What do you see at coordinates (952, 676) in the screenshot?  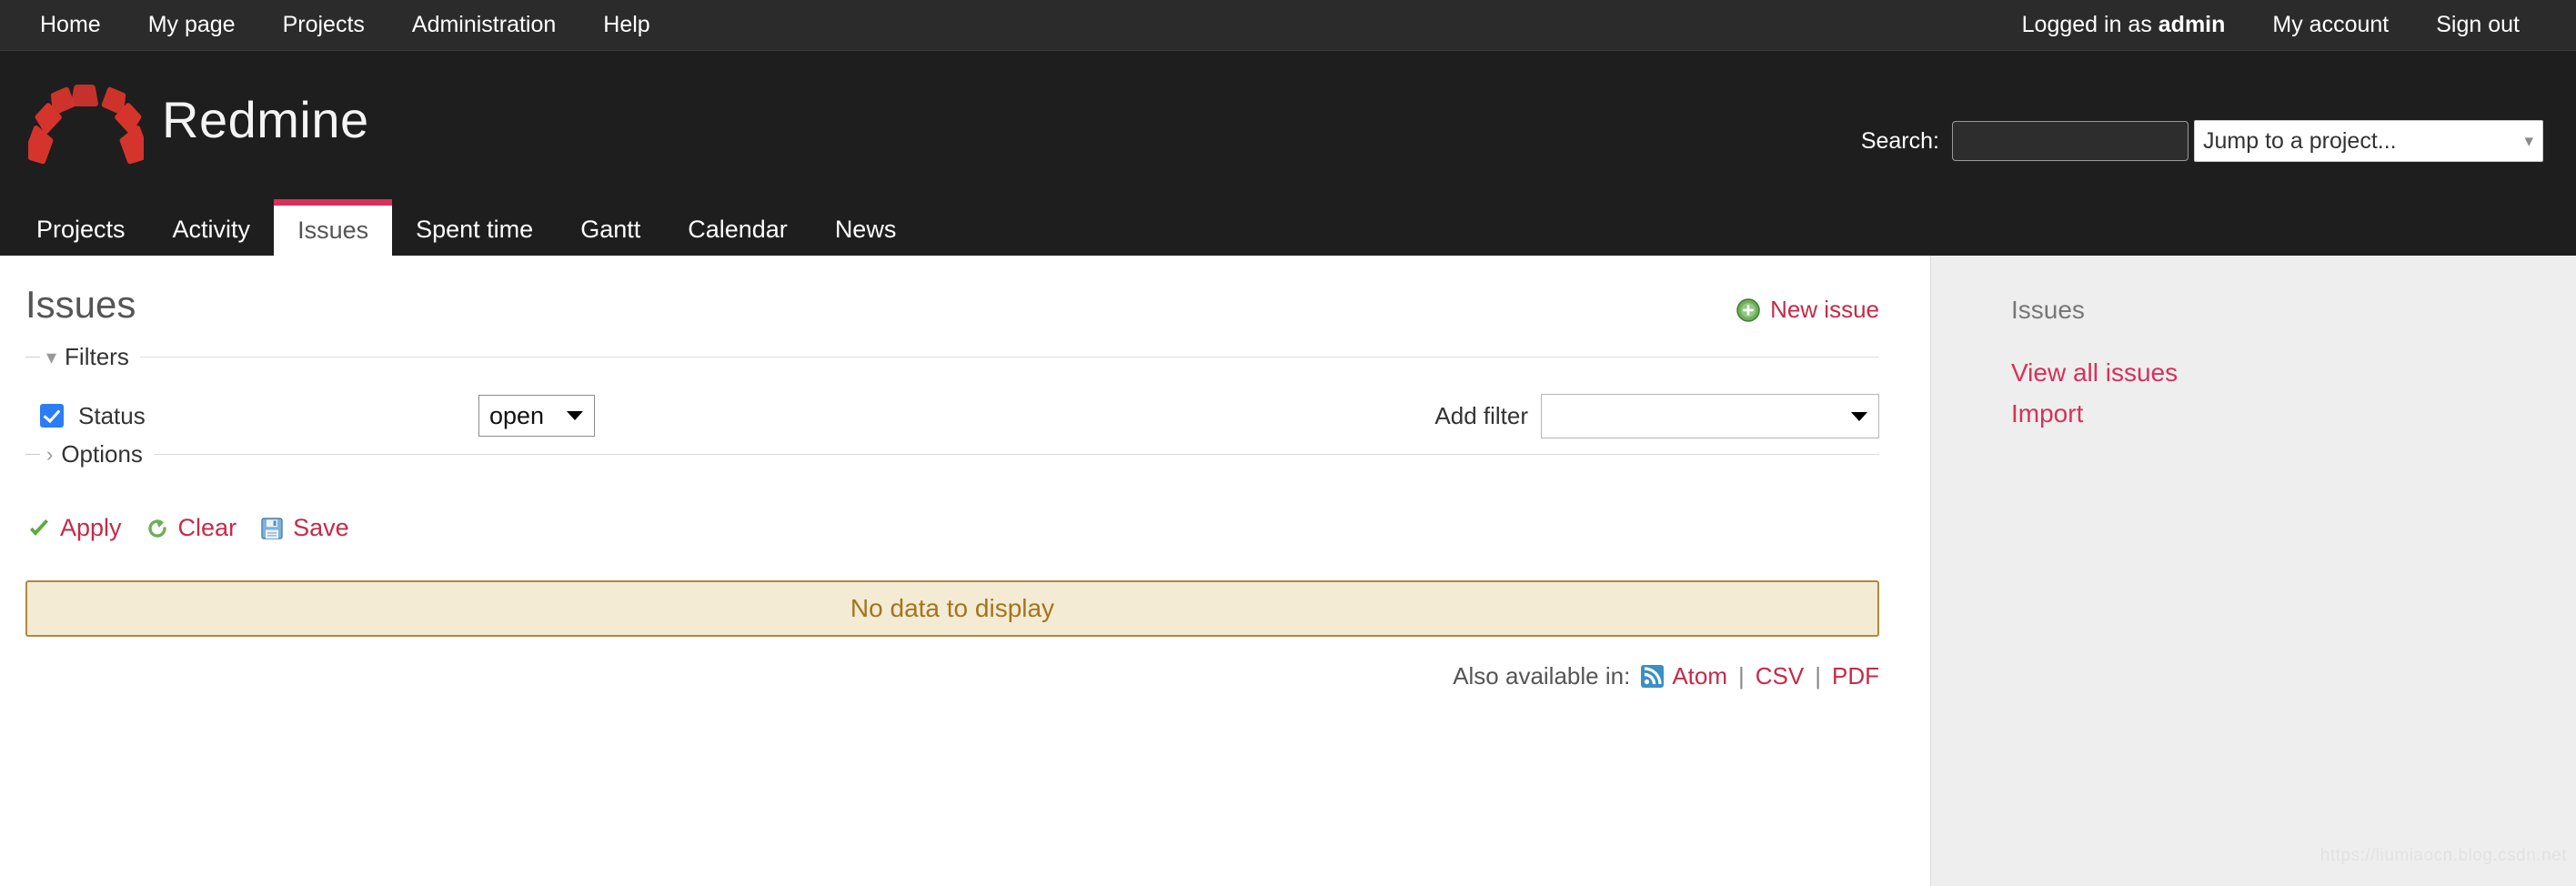 I see `other-formats-bar: Also available in: Atom | CSV | PDF` at bounding box center [952, 676].